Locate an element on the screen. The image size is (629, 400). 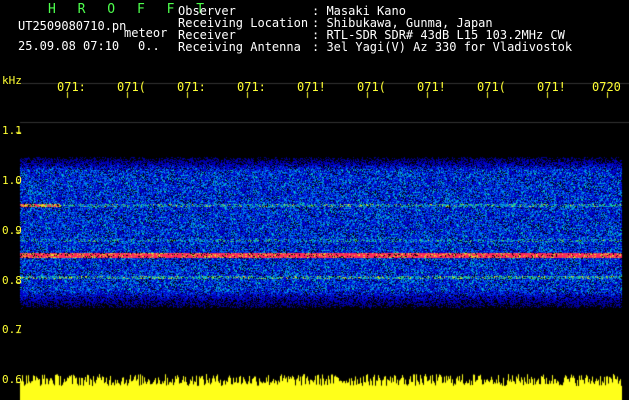
freq-tick-0.6: 0.6 is located at coordinates (12, 379).